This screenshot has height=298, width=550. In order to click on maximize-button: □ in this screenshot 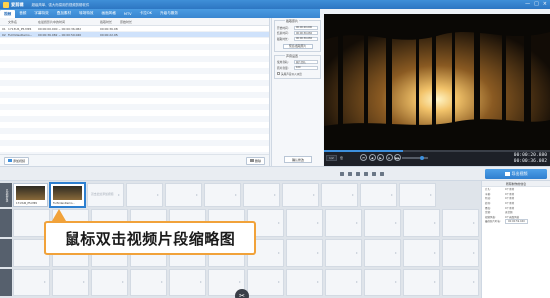, I will do `click(536, 4)`.